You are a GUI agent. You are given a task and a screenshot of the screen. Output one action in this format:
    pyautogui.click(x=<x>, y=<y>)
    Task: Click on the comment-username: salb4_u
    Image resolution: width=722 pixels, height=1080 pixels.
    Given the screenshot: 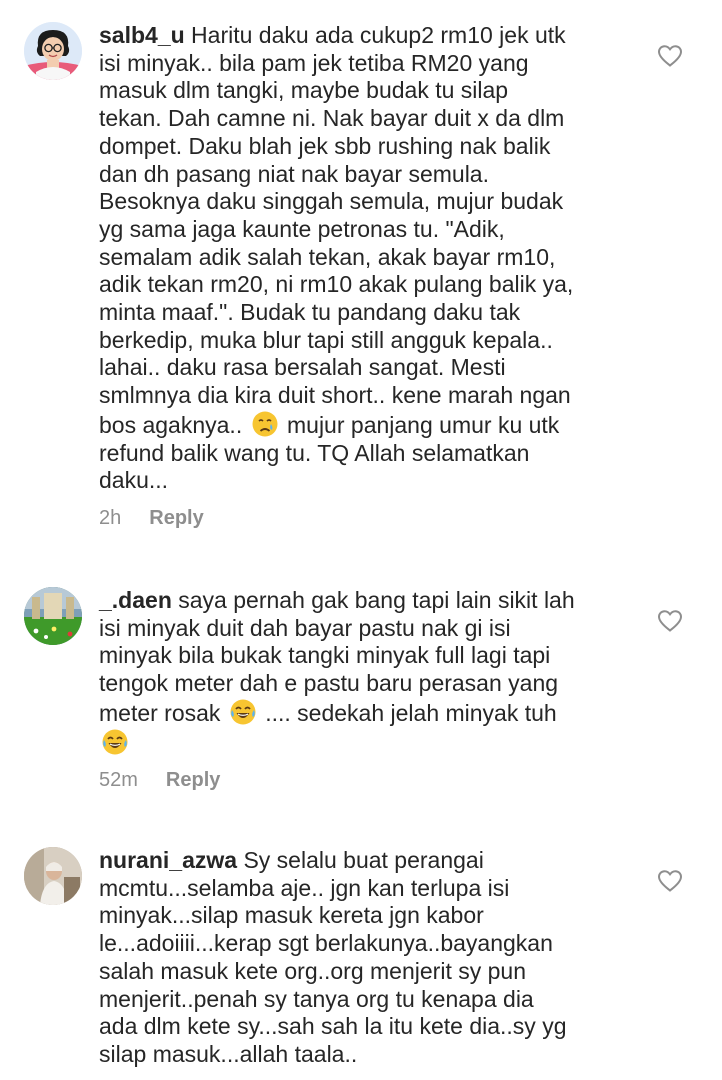 What is the action you would take?
    pyautogui.click(x=142, y=35)
    